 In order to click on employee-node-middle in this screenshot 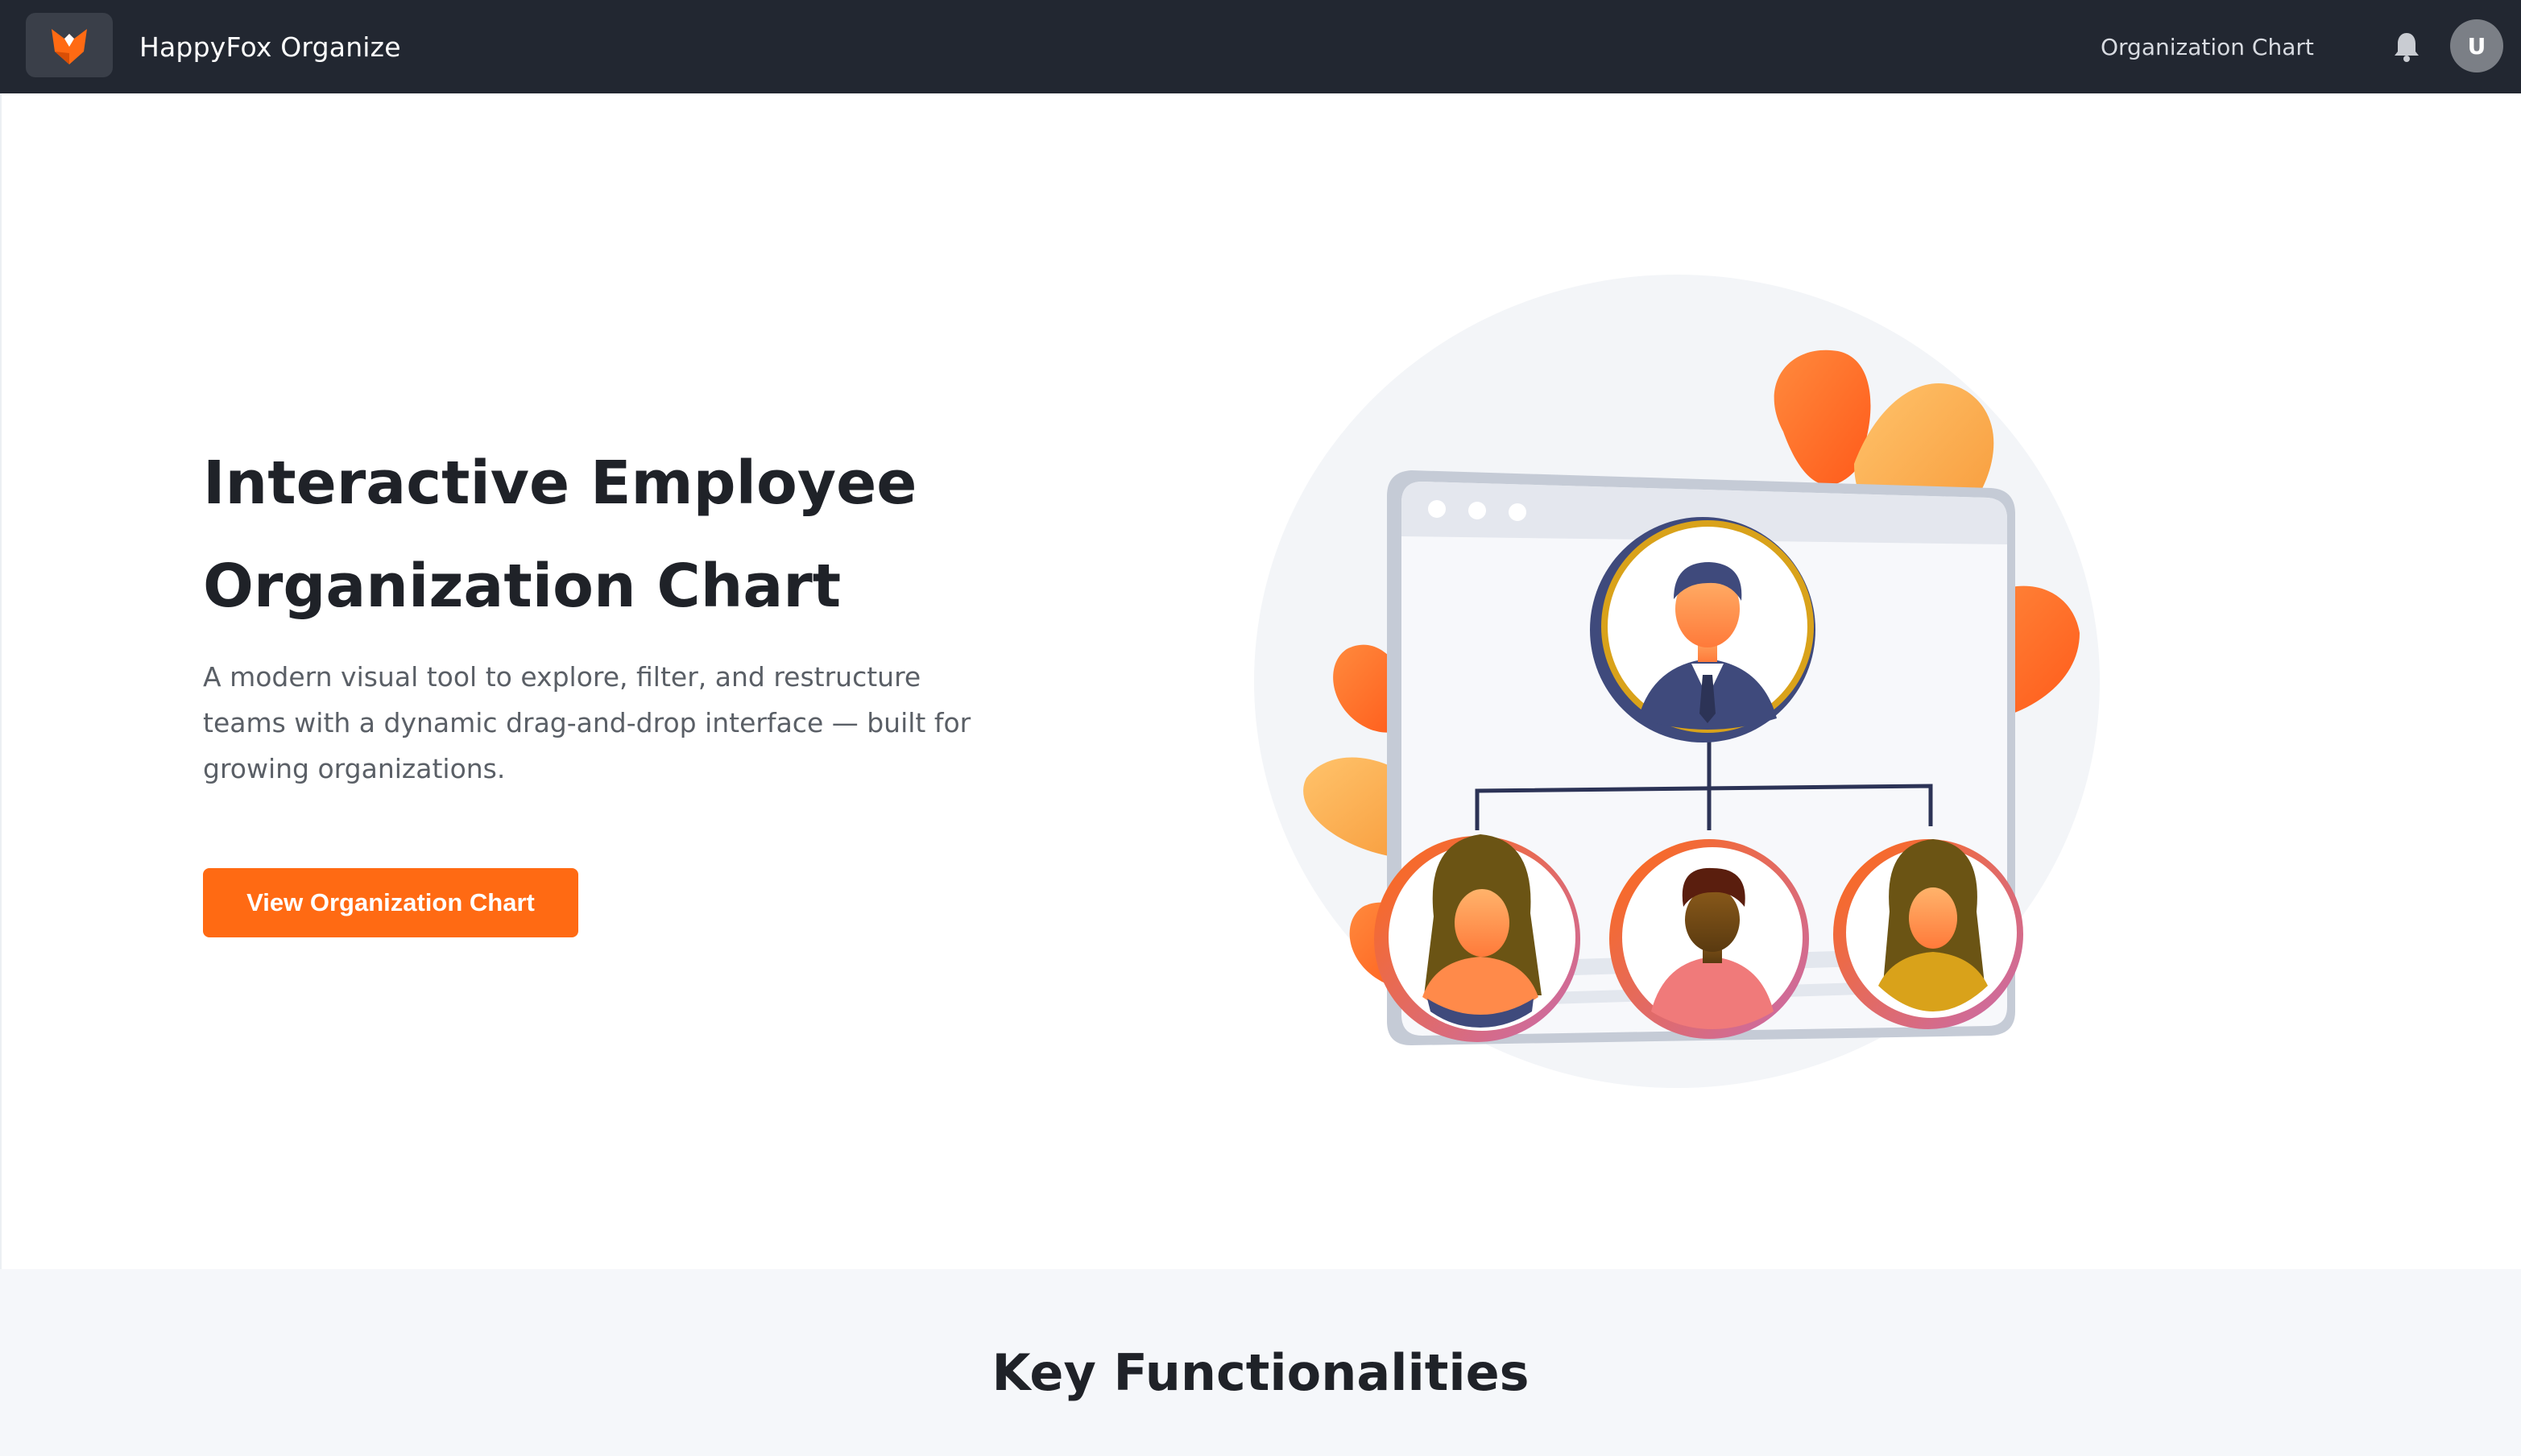, I will do `click(1709, 939)`.